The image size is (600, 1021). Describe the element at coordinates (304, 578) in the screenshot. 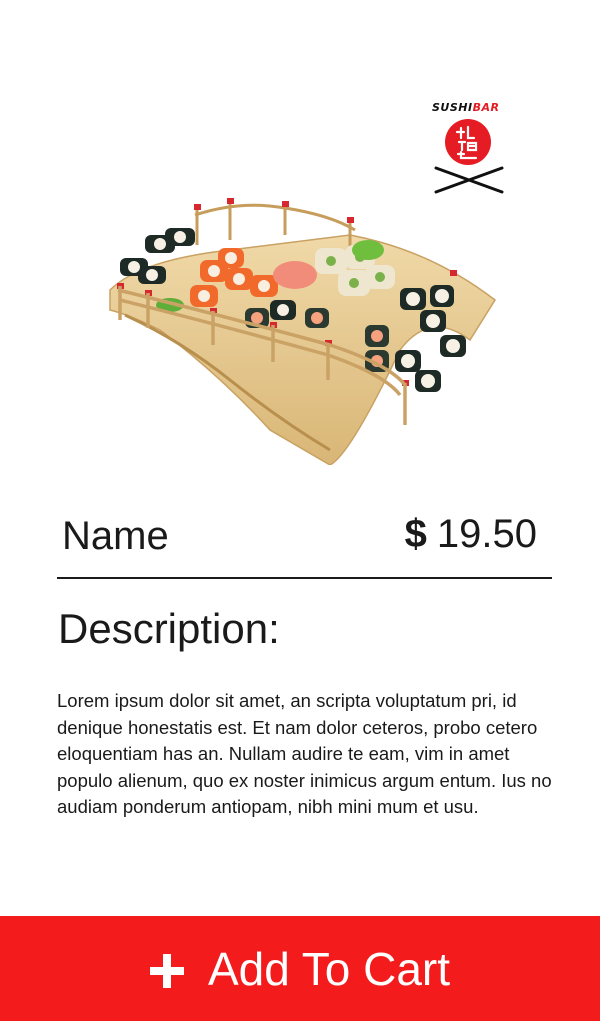

I see `name-divider` at that location.